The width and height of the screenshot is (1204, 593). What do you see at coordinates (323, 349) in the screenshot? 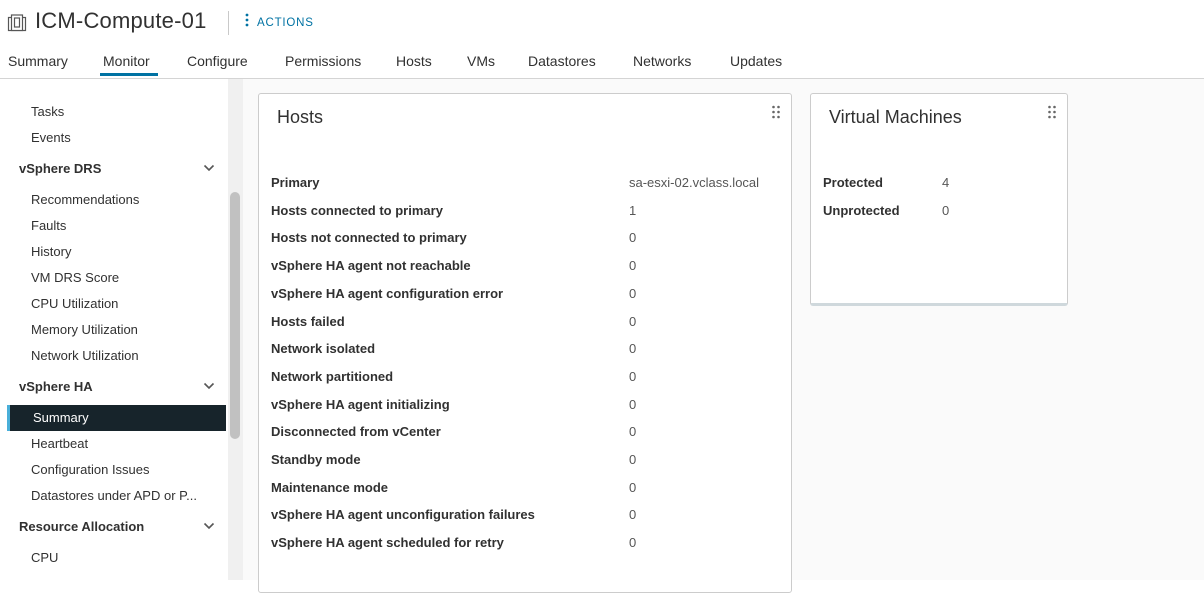
I see `row-label: Network isolated` at bounding box center [323, 349].